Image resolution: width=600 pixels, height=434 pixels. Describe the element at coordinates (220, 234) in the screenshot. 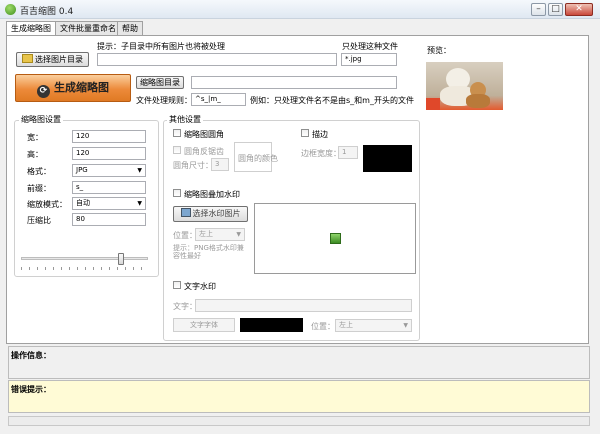

I see `watermark-position-select: 左上 ▼` at that location.